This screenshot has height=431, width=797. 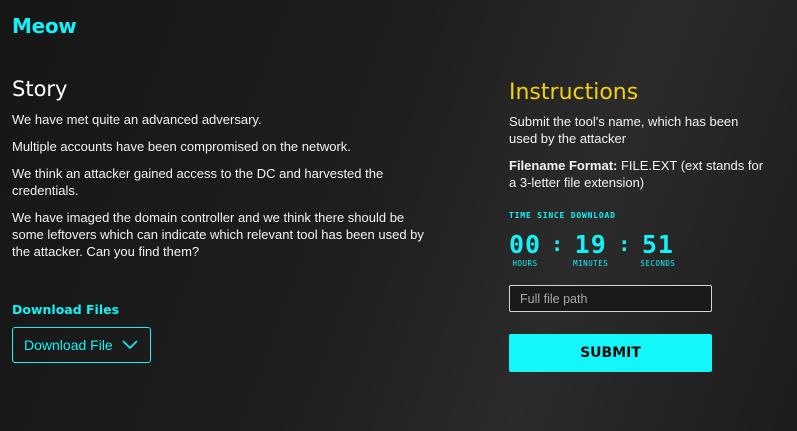 What do you see at coordinates (658, 263) in the screenshot?
I see `timer-seconds-label: Seconds` at bounding box center [658, 263].